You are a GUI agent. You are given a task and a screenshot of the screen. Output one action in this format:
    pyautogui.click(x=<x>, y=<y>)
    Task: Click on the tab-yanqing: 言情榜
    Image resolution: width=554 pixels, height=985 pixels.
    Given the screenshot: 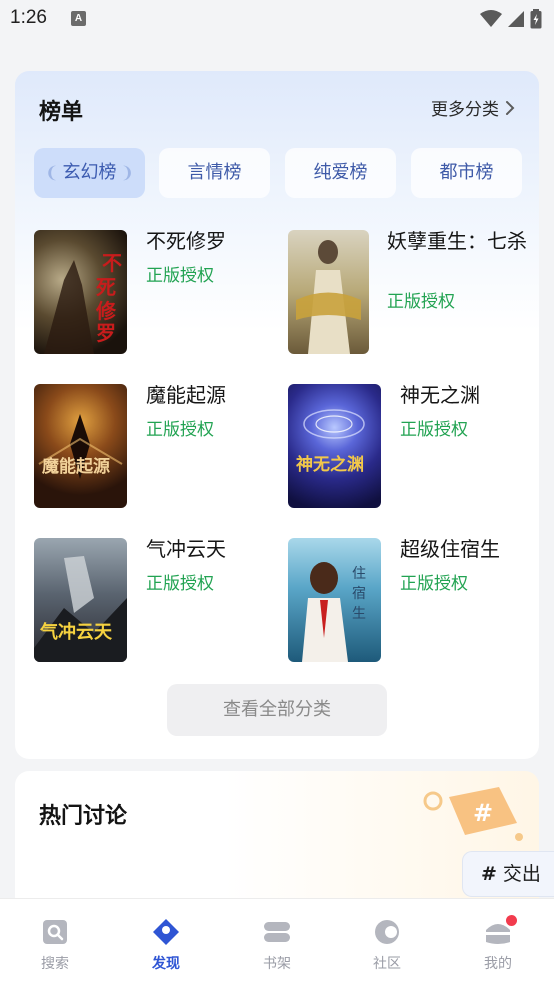 What is the action you would take?
    pyautogui.click(x=214, y=173)
    